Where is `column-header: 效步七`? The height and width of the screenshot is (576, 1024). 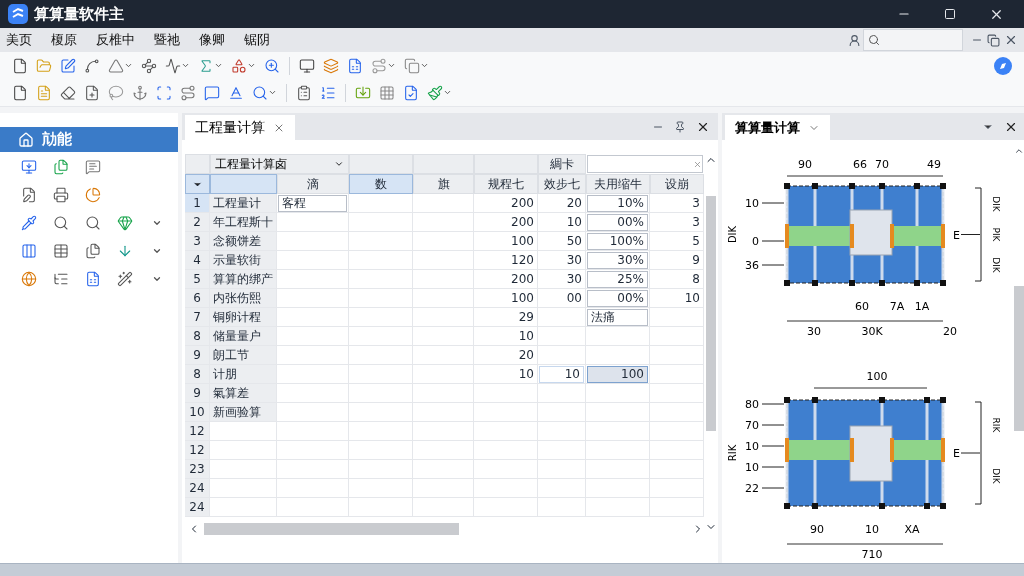 column-header: 效步七 is located at coordinates (562, 184).